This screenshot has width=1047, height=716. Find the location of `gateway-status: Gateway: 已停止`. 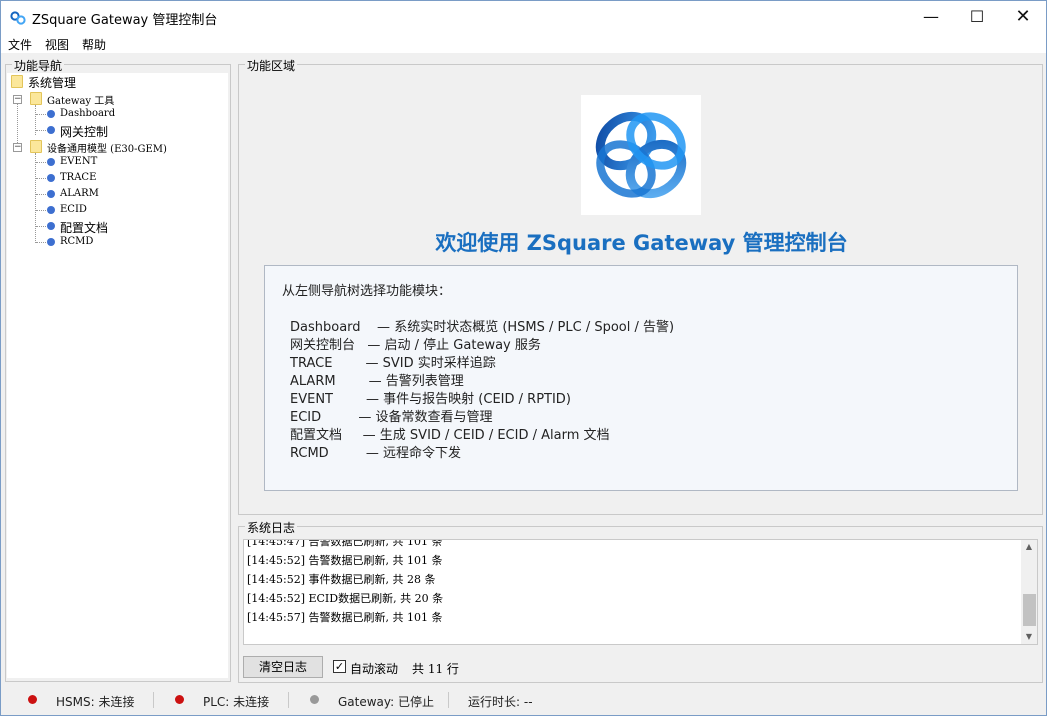

gateway-status: Gateway: 已停止 is located at coordinates (386, 702).